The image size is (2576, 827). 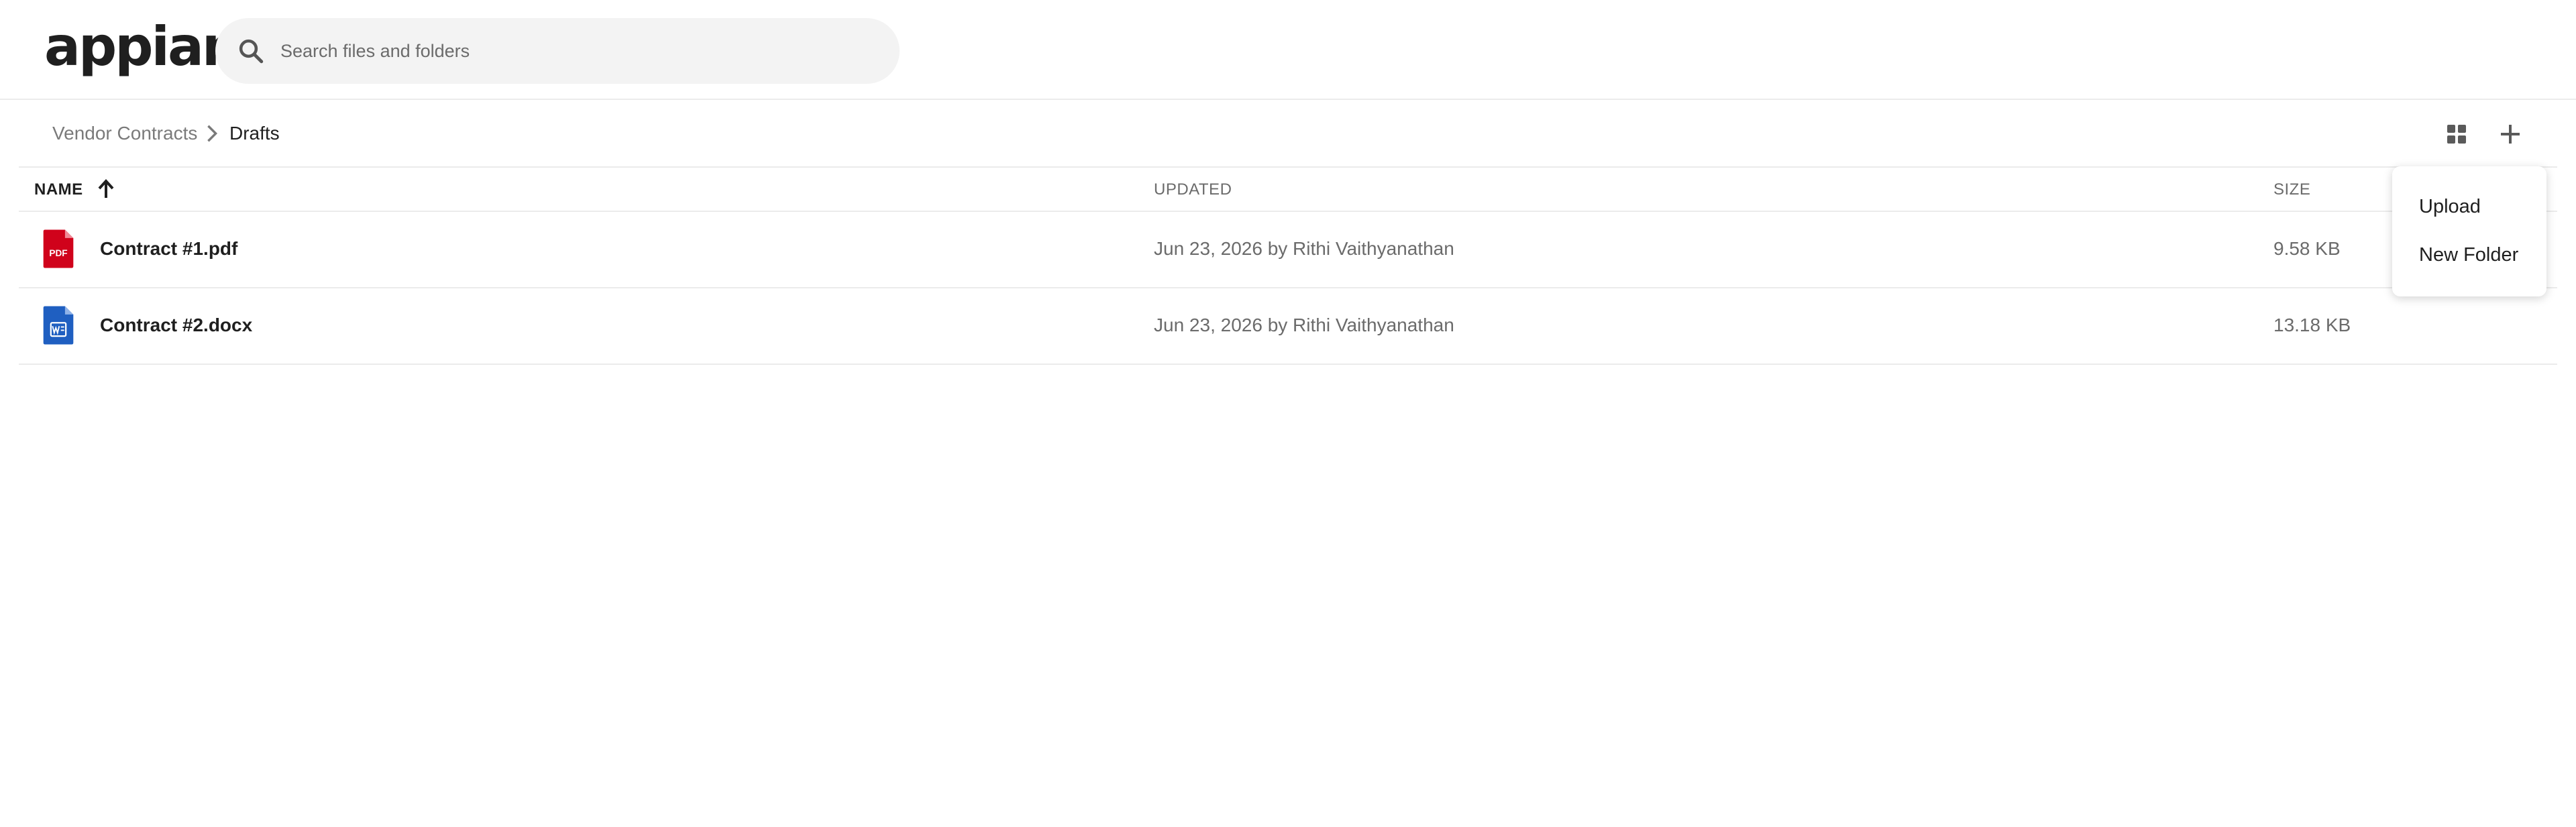 I want to click on search-input, so click(x=575, y=51).